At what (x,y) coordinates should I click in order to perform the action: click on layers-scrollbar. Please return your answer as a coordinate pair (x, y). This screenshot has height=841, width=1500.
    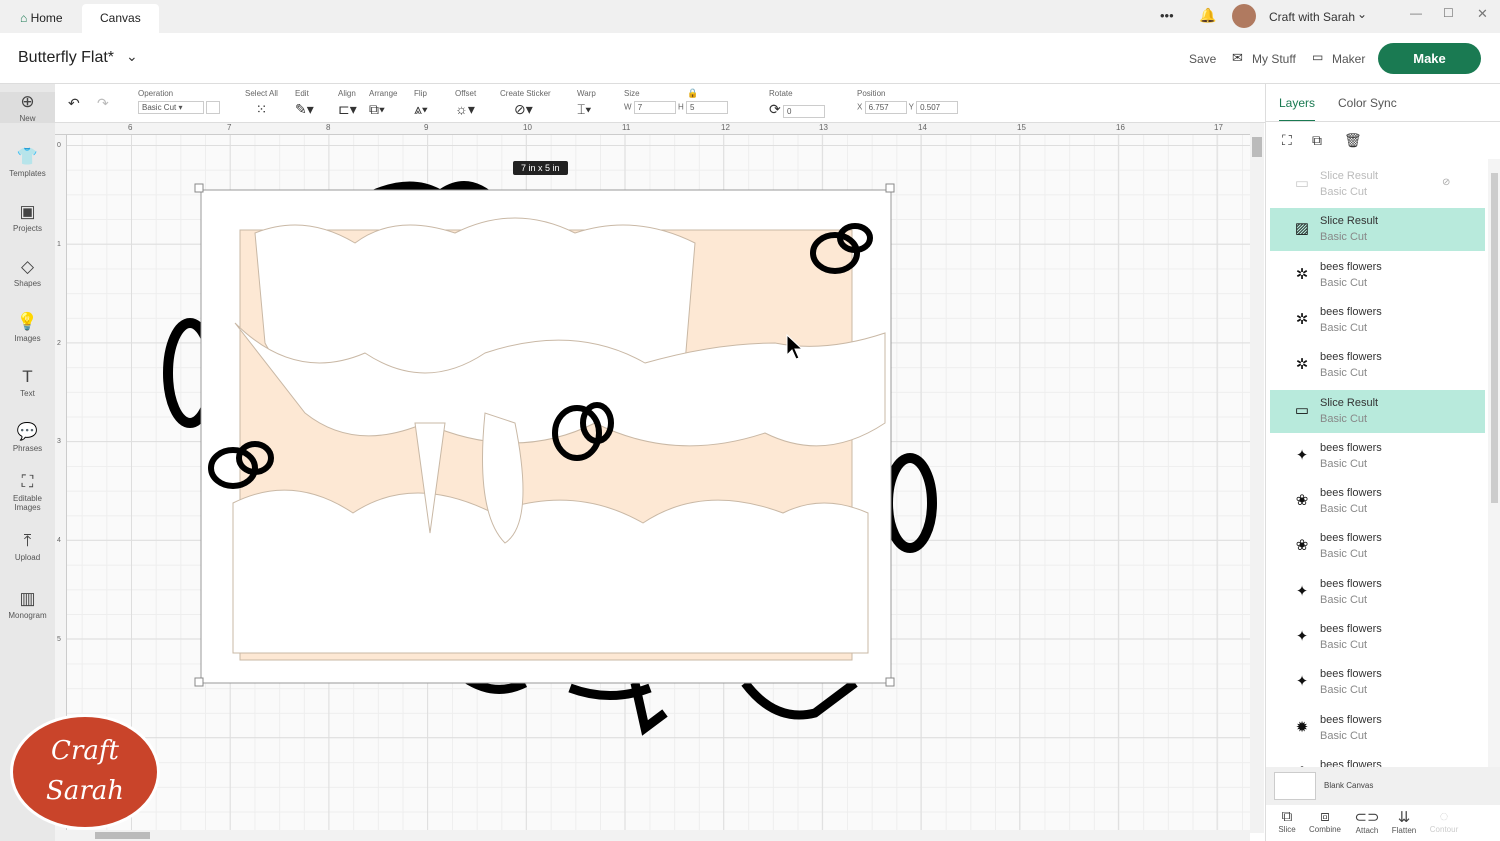
    Looking at the image, I should click on (1494, 463).